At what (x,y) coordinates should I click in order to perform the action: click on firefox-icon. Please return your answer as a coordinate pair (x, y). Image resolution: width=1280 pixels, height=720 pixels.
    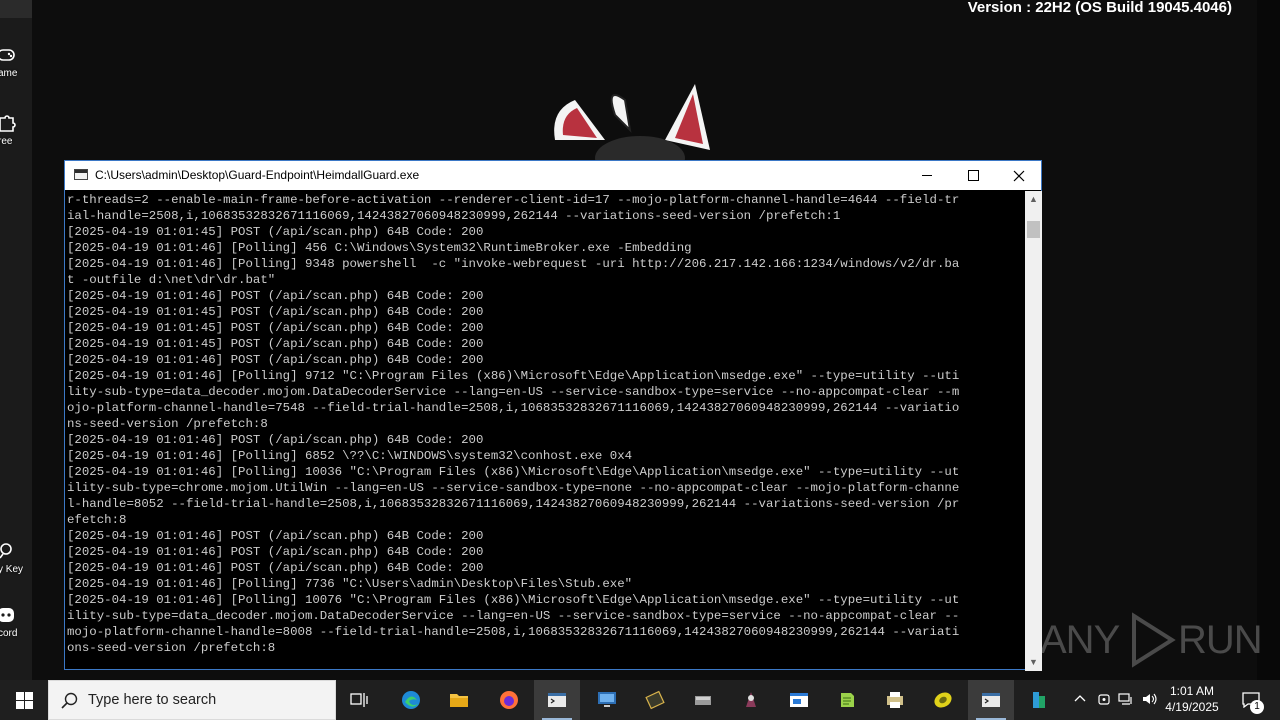
    Looking at the image, I should click on (509, 700).